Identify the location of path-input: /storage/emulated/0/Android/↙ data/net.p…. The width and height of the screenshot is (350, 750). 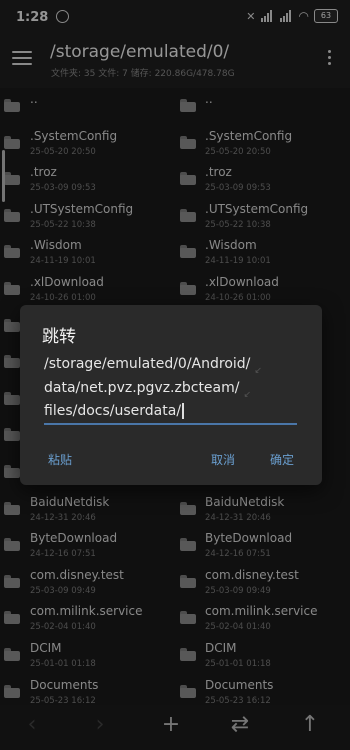
(170, 388).